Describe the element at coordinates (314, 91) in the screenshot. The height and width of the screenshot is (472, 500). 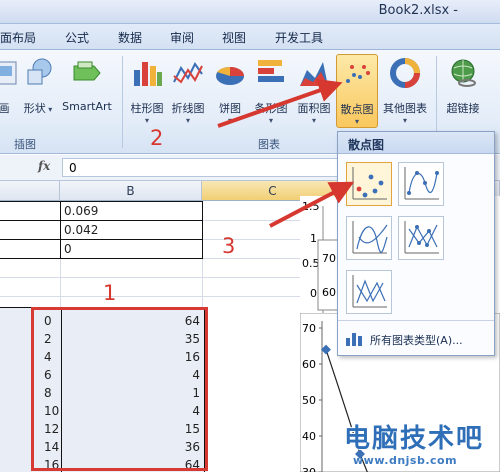
I see `area-chart-button: 面积图 ▾` at that location.